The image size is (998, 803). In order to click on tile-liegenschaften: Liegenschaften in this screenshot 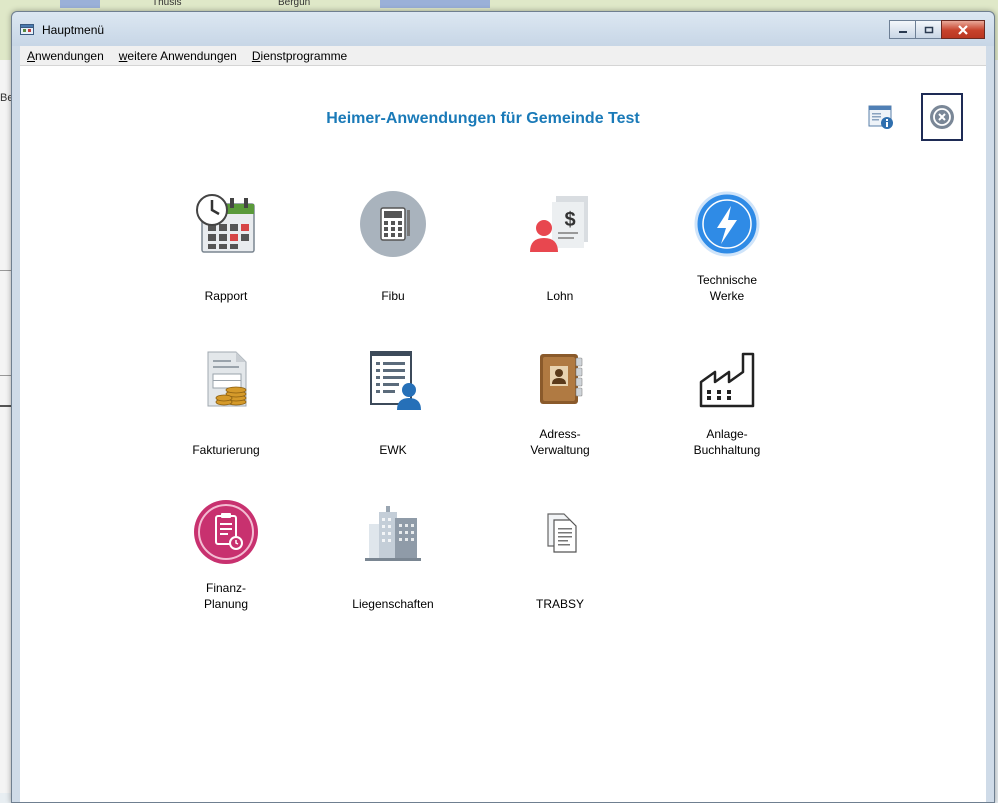, I will do `click(393, 554)`.